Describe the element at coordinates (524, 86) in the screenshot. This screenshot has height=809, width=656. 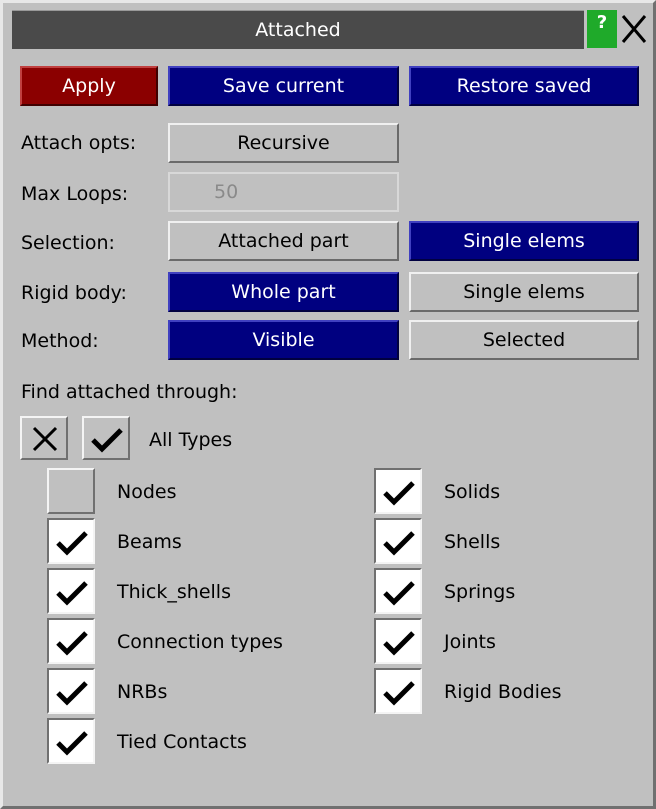
I see `restore-saved-button: Restore saved` at that location.